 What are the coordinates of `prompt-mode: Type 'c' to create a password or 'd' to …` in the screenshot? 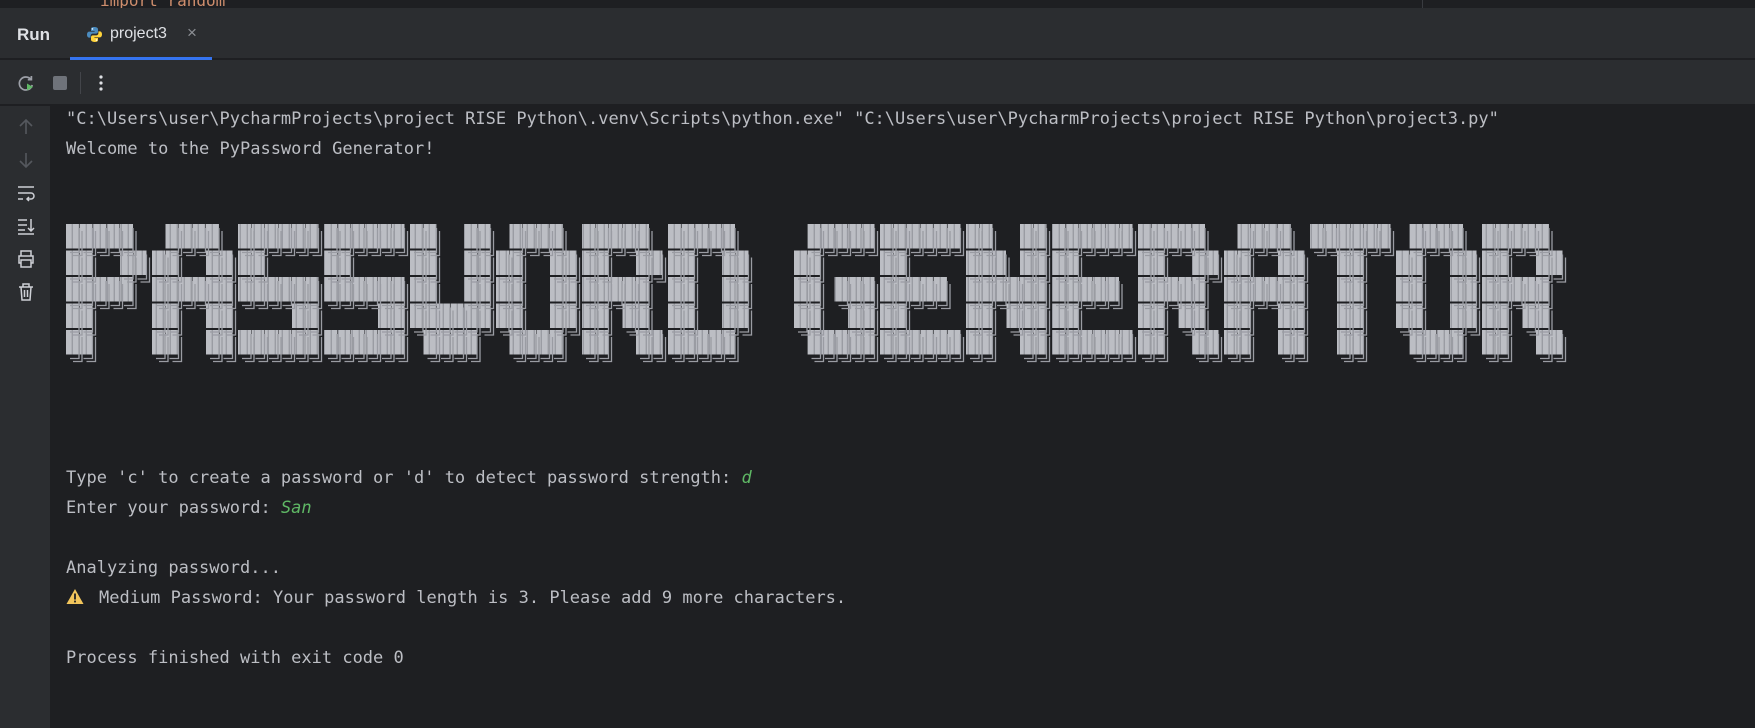 It's located at (409, 478).